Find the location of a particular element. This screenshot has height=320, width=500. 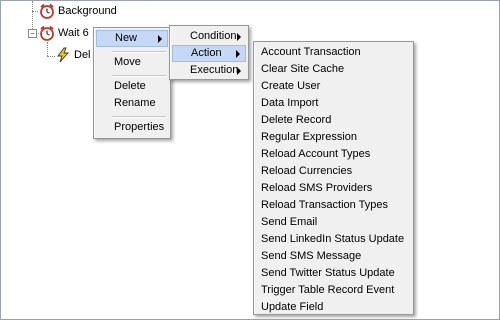

menu-item-update-field: Update Field is located at coordinates (333, 307).